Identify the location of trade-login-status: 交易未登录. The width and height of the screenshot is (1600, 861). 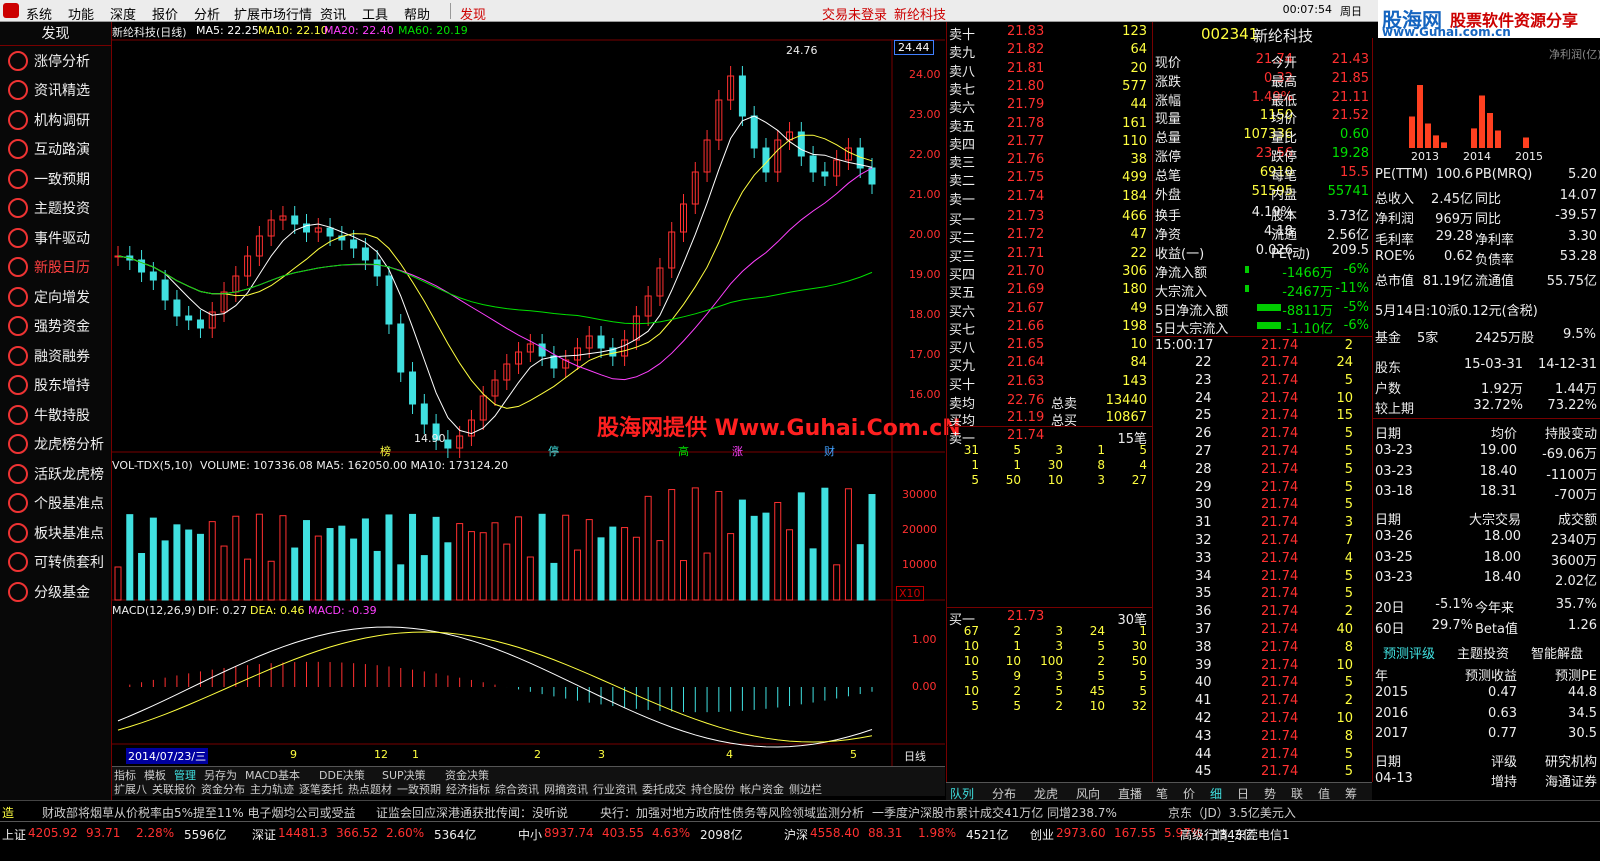
(854, 13).